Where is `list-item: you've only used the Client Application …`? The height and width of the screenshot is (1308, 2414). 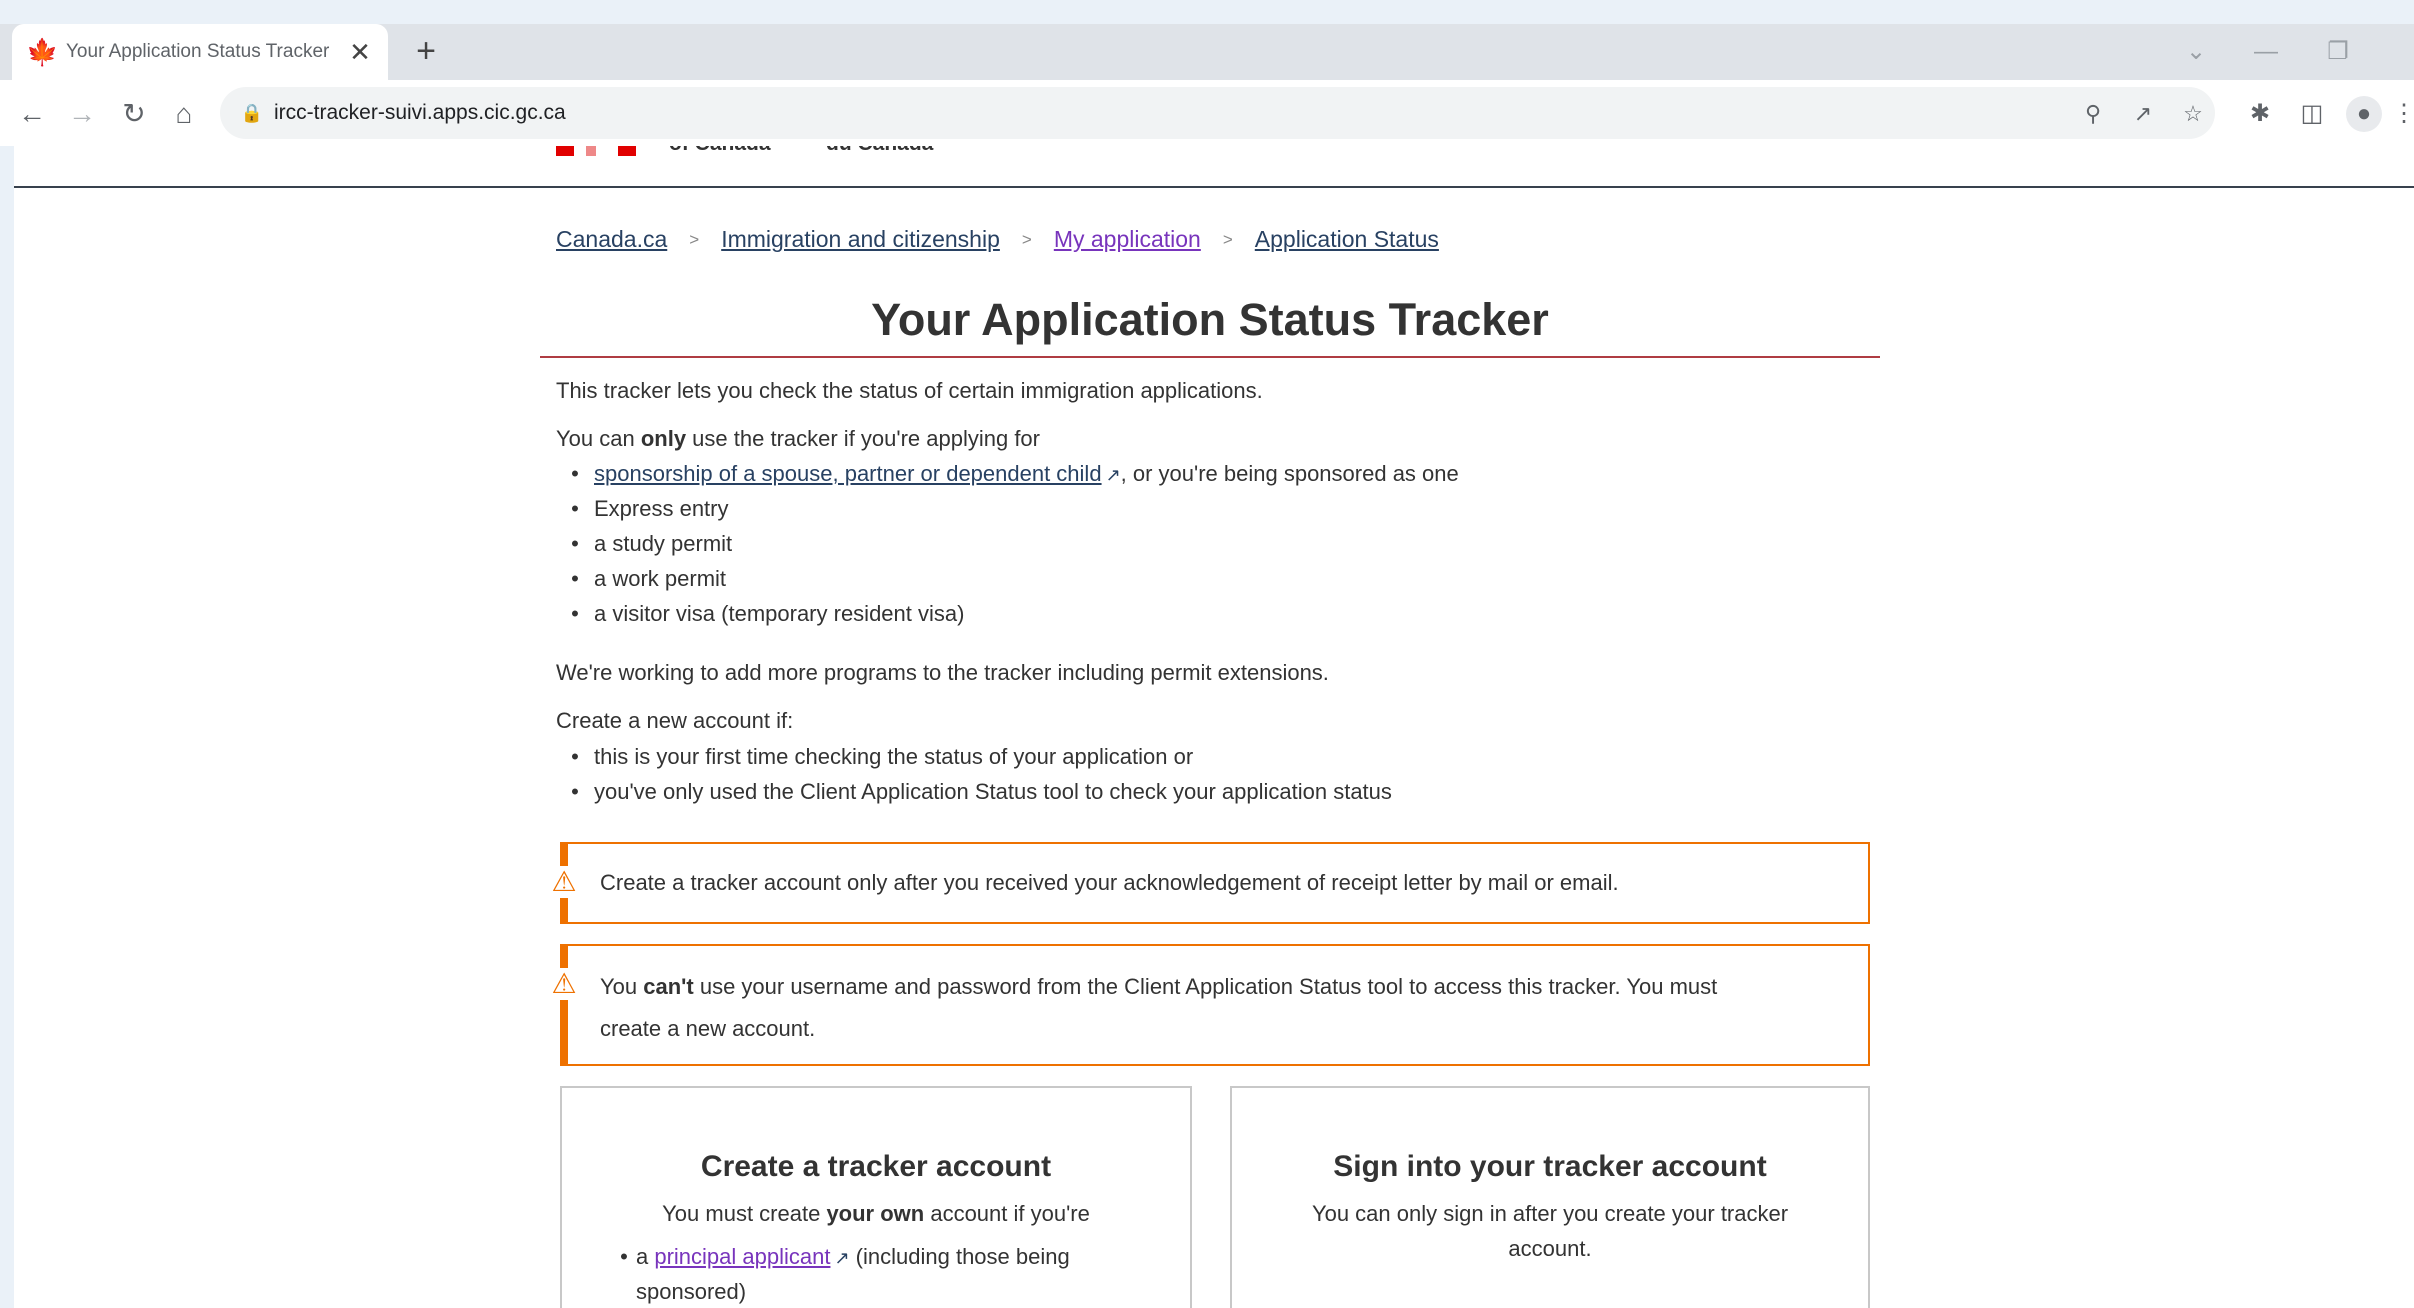 list-item: you've only used the Client Application … is located at coordinates (974, 791).